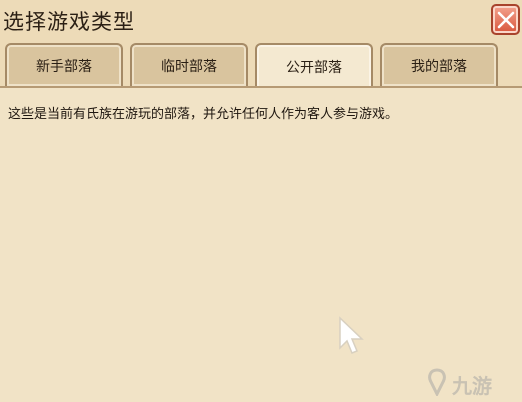 This screenshot has height=402, width=522. What do you see at coordinates (351, 335) in the screenshot?
I see `mouse-cursor-icon` at bounding box center [351, 335].